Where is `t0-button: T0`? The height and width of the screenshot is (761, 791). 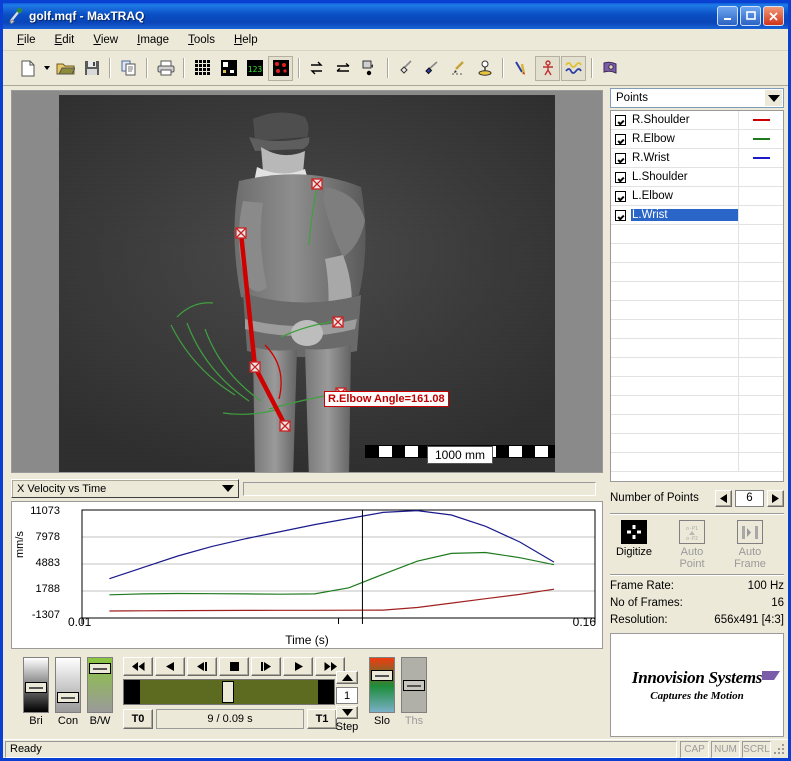 t0-button: T0 is located at coordinates (138, 719).